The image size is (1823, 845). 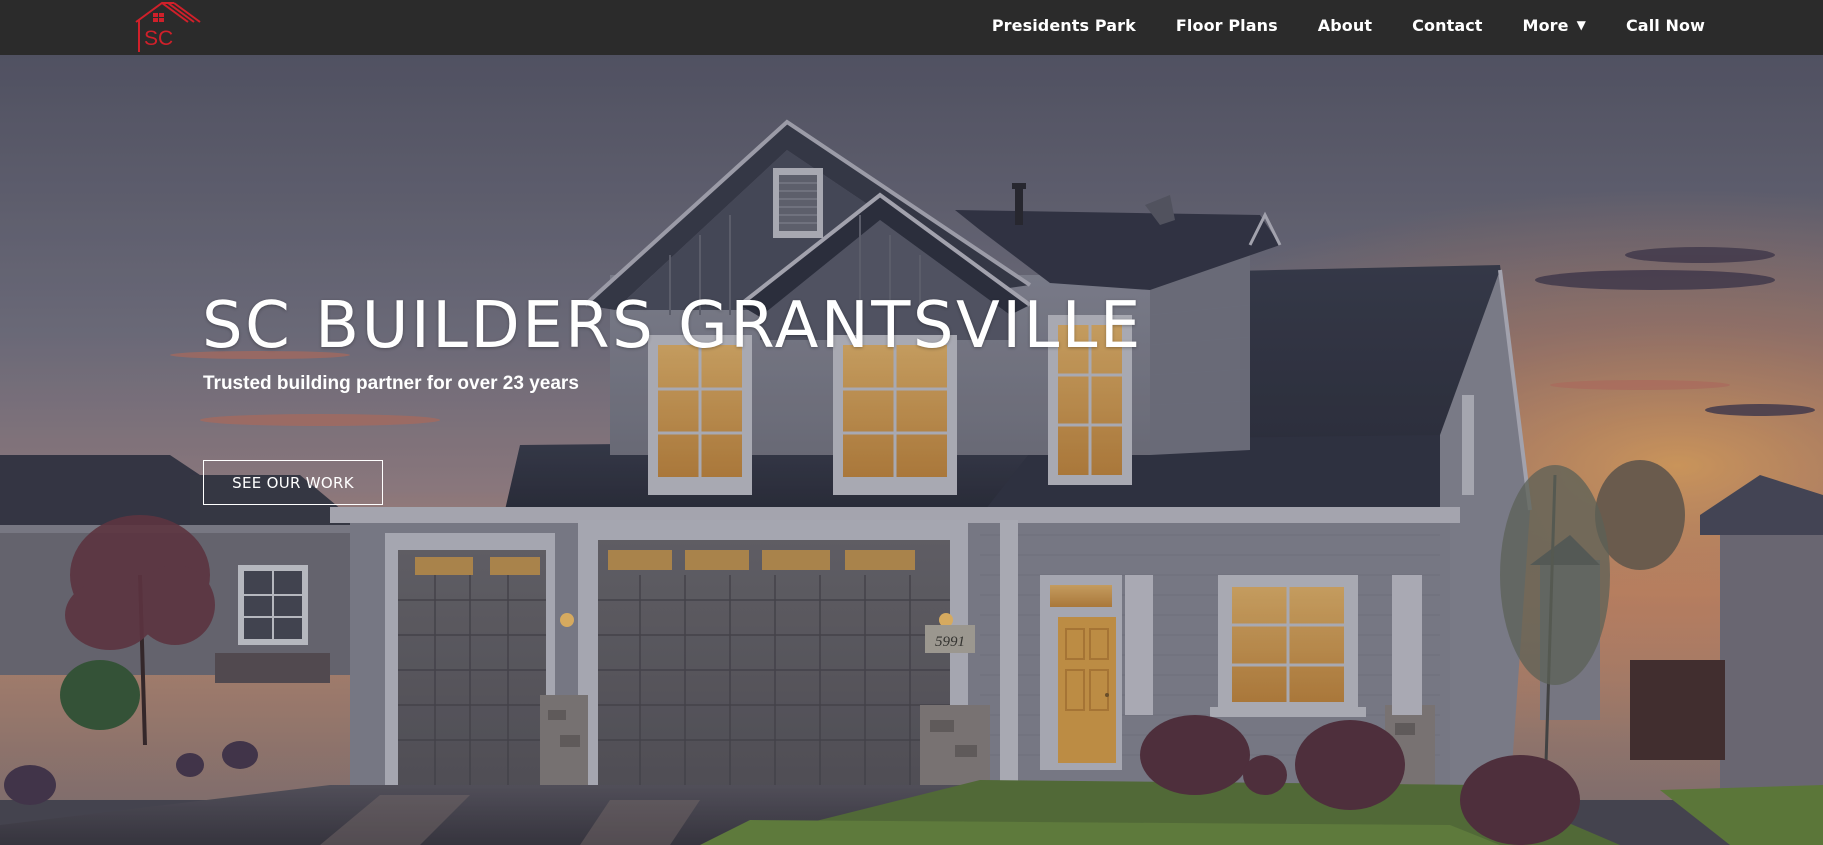 I want to click on cta-label: SEE OUR WORK, so click(x=293, y=482).